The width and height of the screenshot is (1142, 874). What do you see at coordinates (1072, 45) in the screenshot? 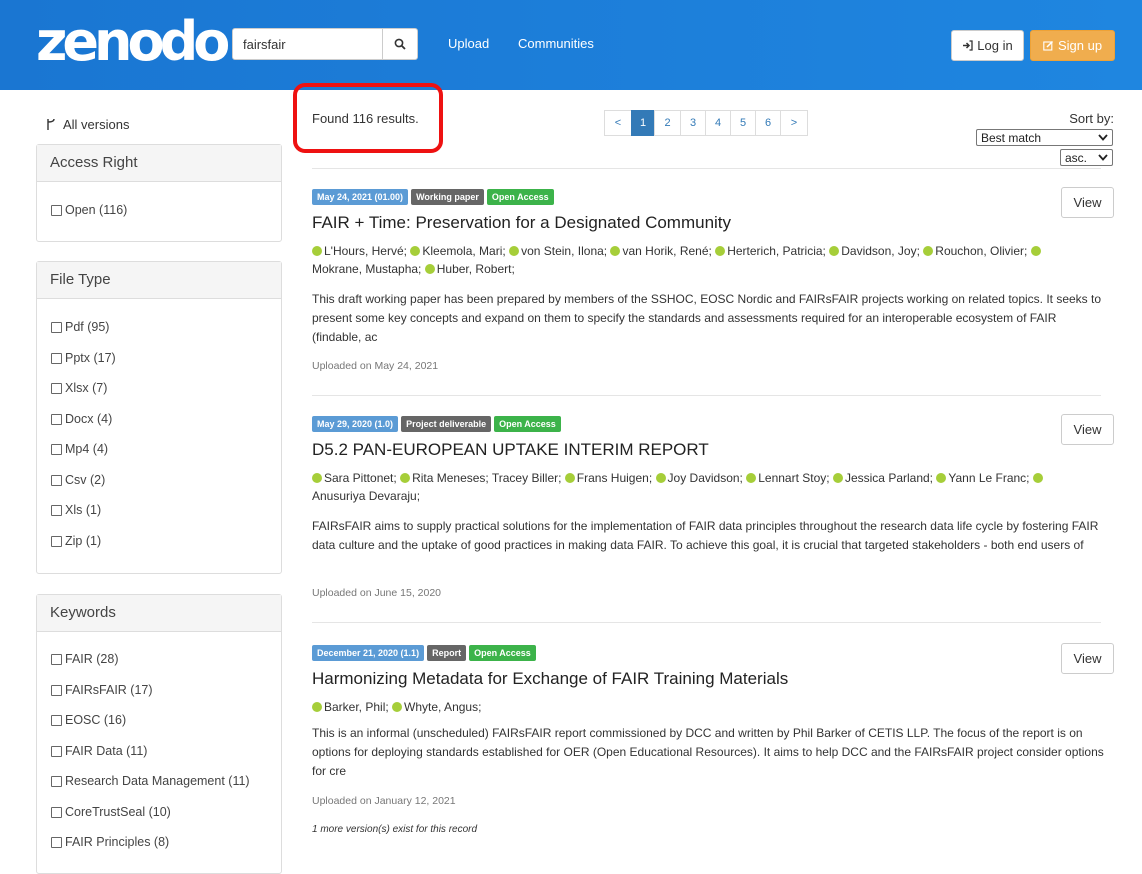
I see `signup-button: Sign up` at bounding box center [1072, 45].